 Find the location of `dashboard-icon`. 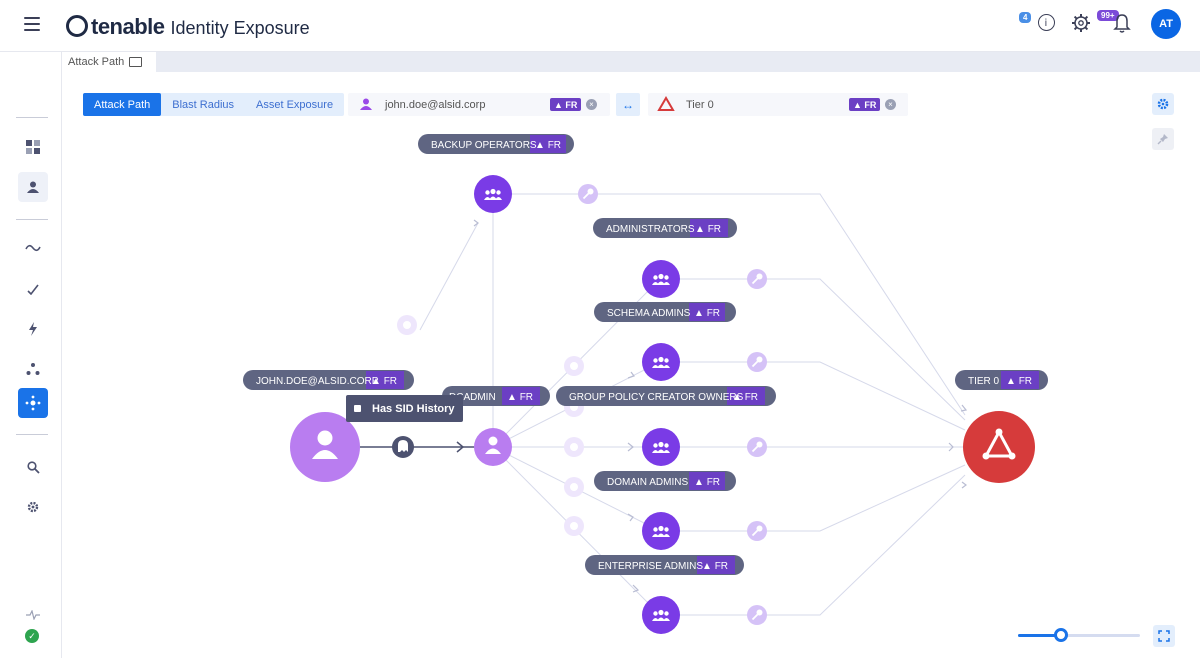

dashboard-icon is located at coordinates (33, 147).